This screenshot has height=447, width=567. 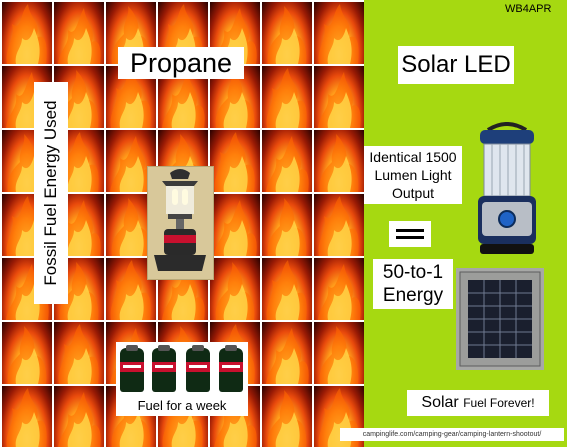 I want to click on solar-panel-icon, so click(x=500, y=319).